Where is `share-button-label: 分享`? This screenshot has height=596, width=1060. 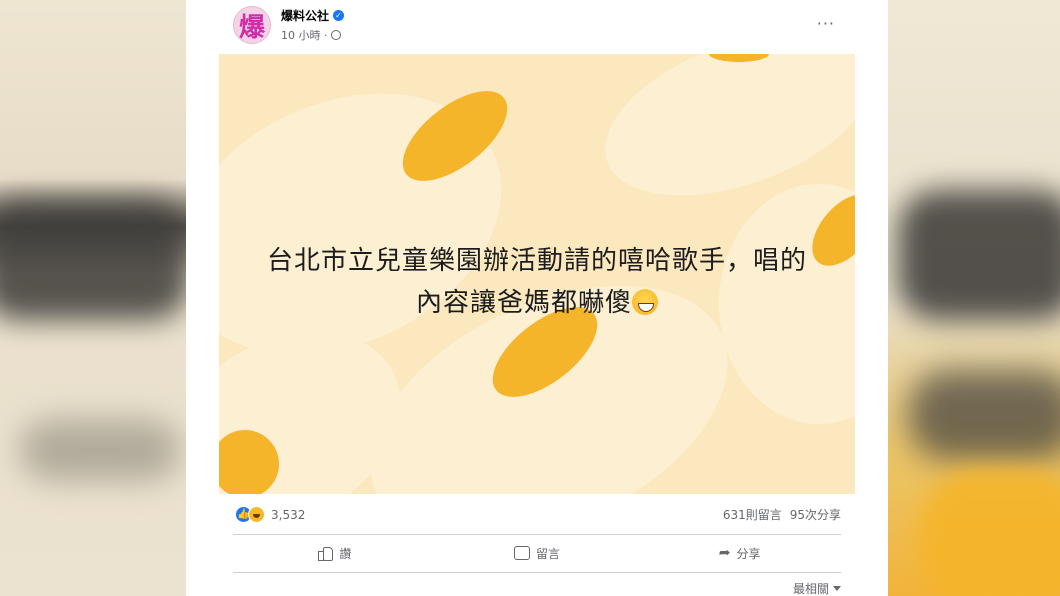 share-button-label: 分享 is located at coordinates (748, 553).